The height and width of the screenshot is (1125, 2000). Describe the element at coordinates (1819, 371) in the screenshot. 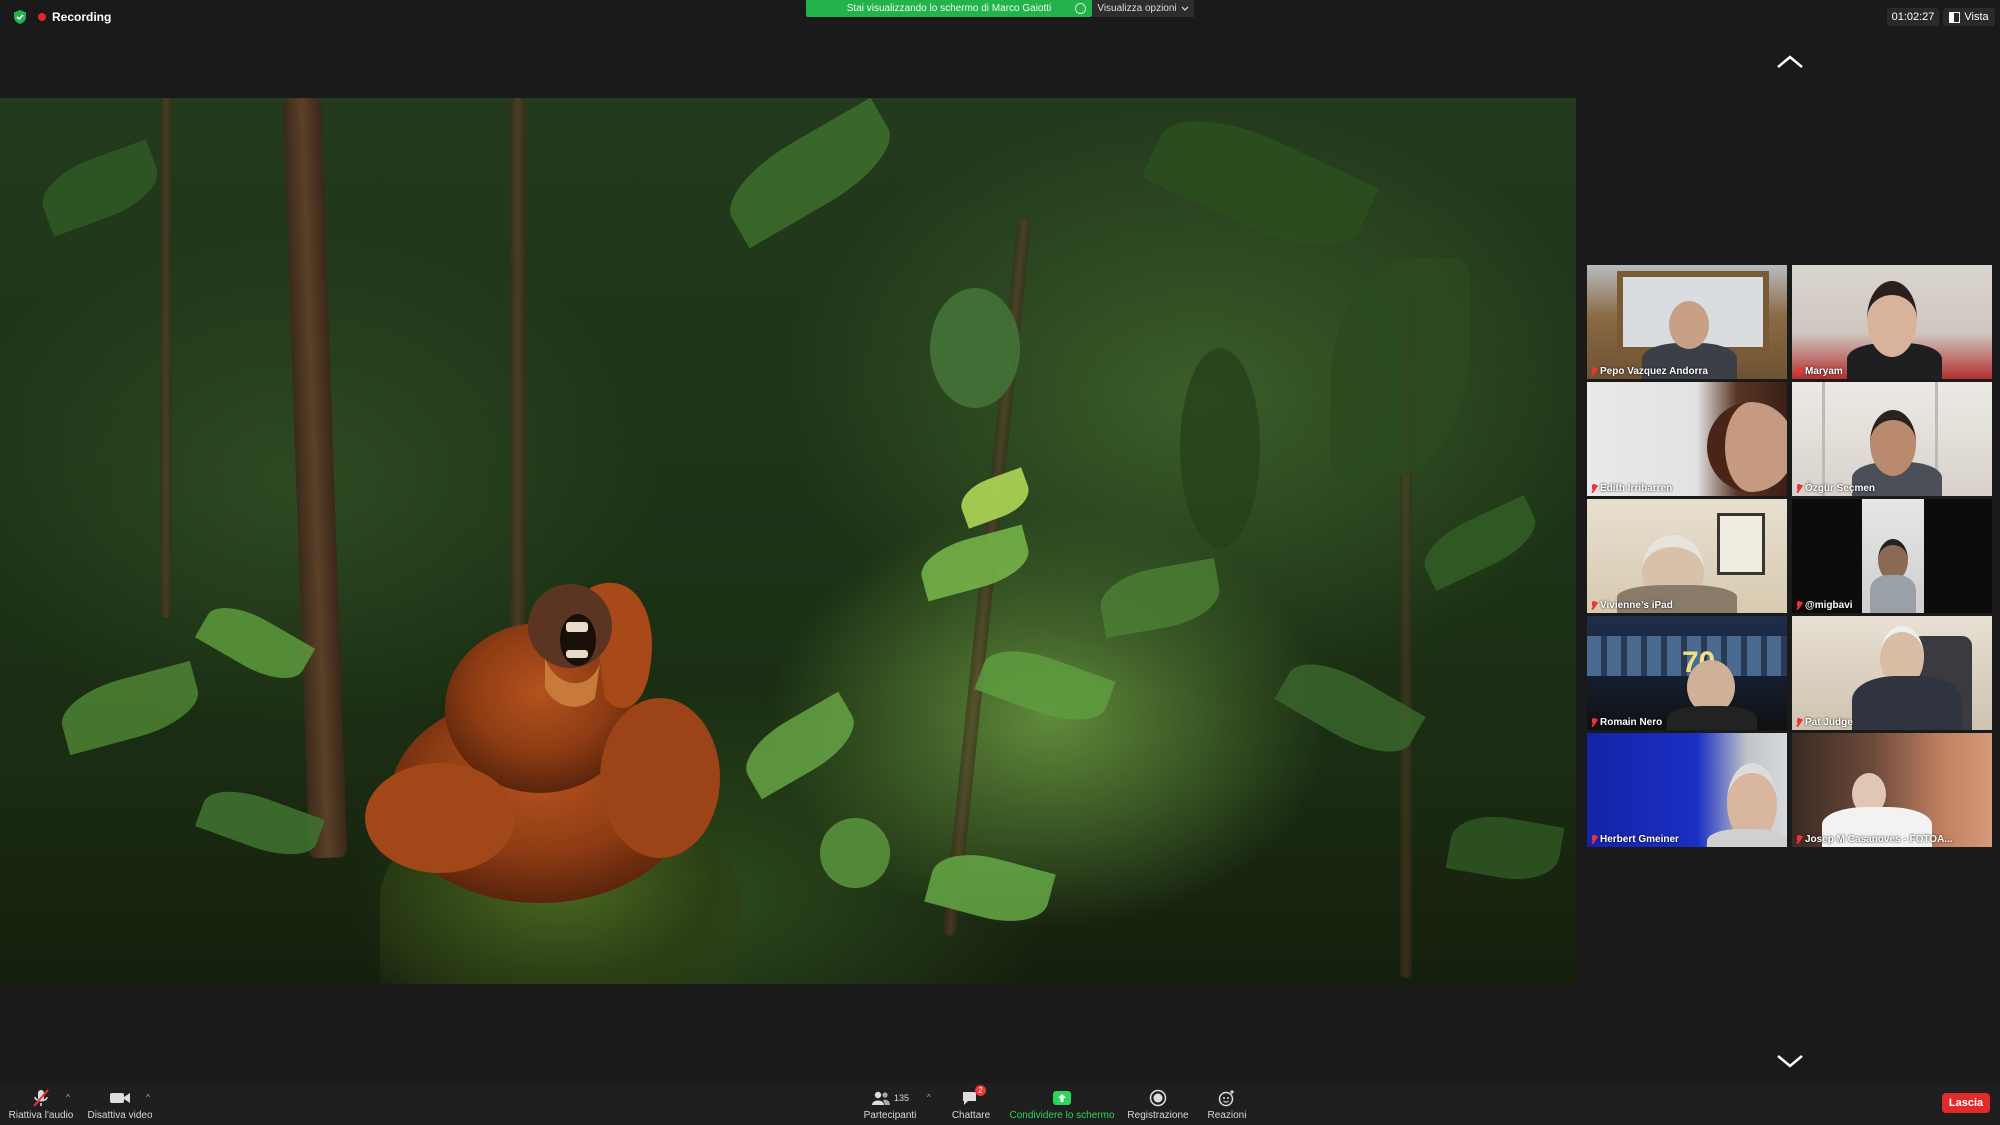

I see `participant-name: Maryam` at that location.